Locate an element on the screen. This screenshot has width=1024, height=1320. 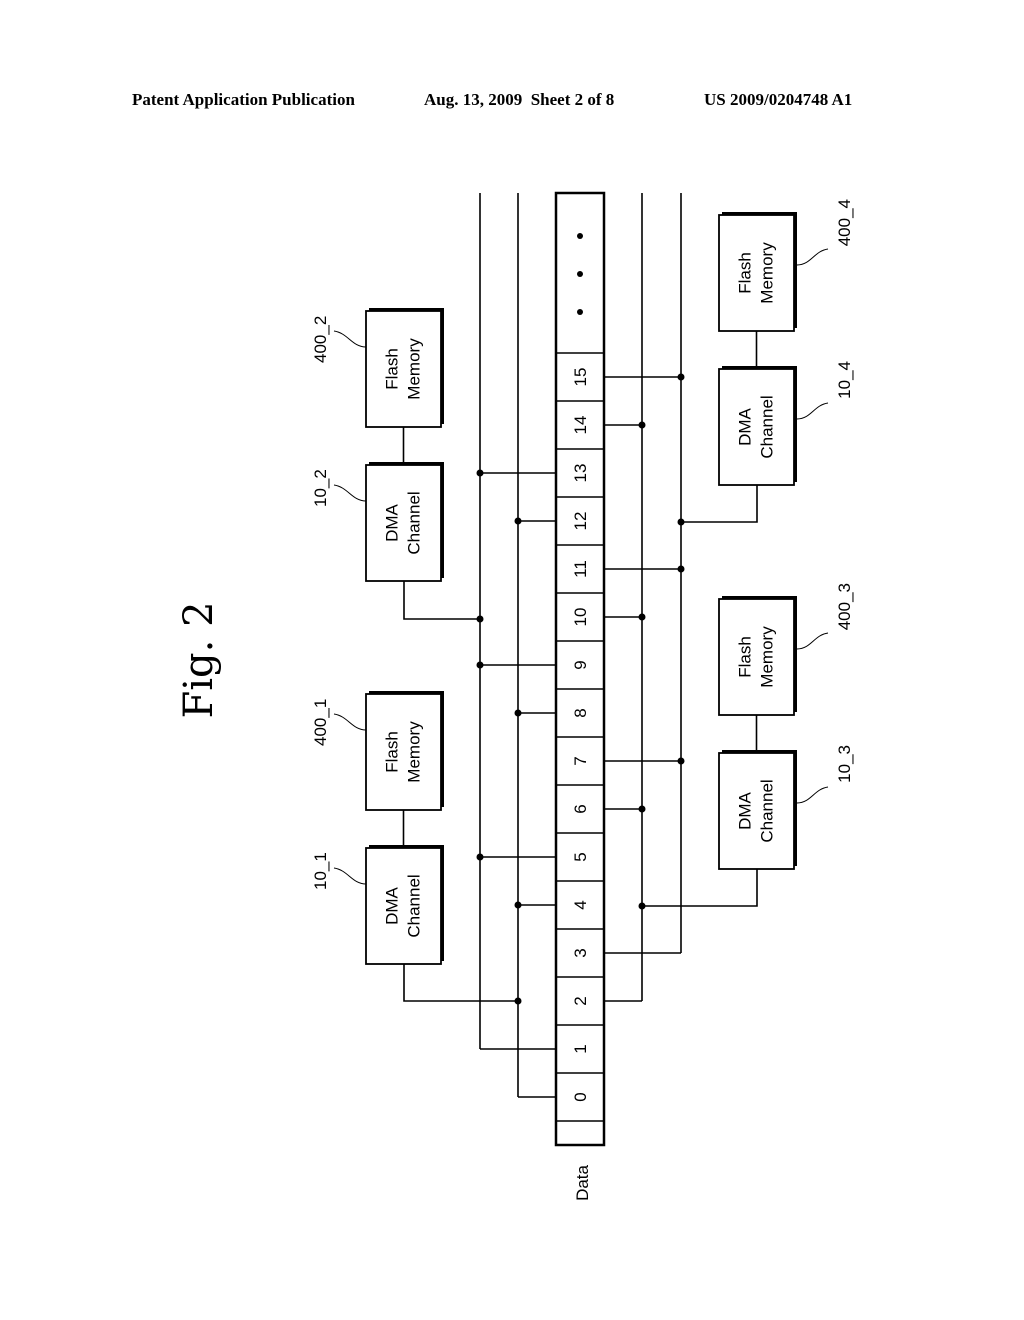
data-slot-1: 1 is located at coordinates (580, 1048).